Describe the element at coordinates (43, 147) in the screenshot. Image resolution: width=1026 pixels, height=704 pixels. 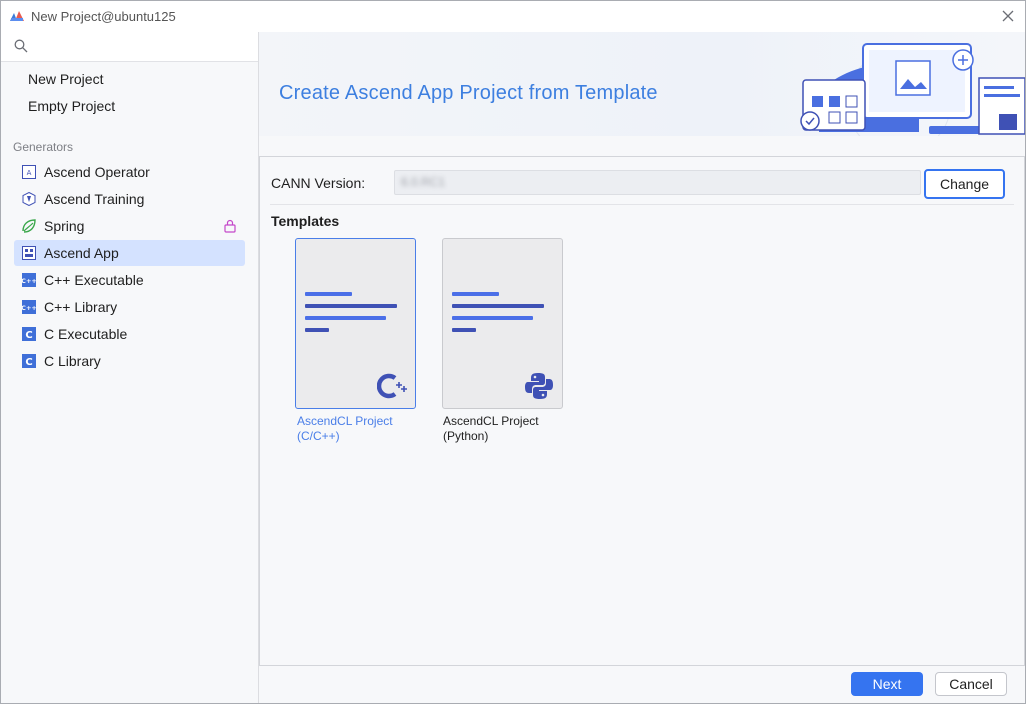
I see `generators-section-label: Generators` at that location.